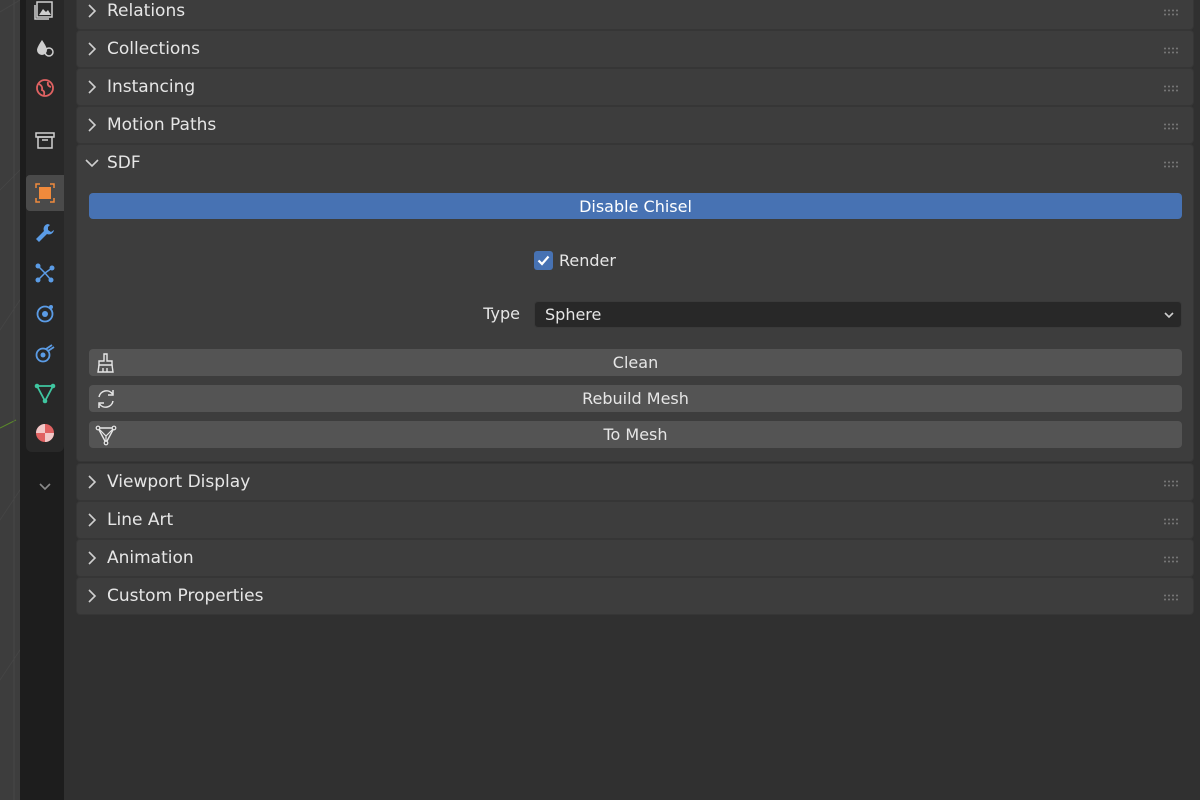 The width and height of the screenshot is (1200, 800). I want to click on physics-icon, so click(45, 314).